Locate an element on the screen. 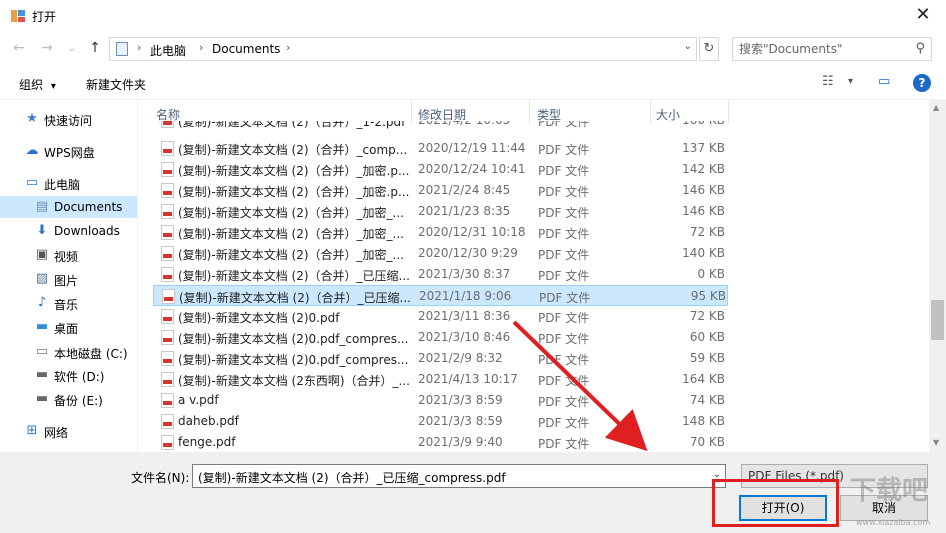 Image resolution: width=946 pixels, height=533 pixels. view-options-icon: ☷ is located at coordinates (828, 81).